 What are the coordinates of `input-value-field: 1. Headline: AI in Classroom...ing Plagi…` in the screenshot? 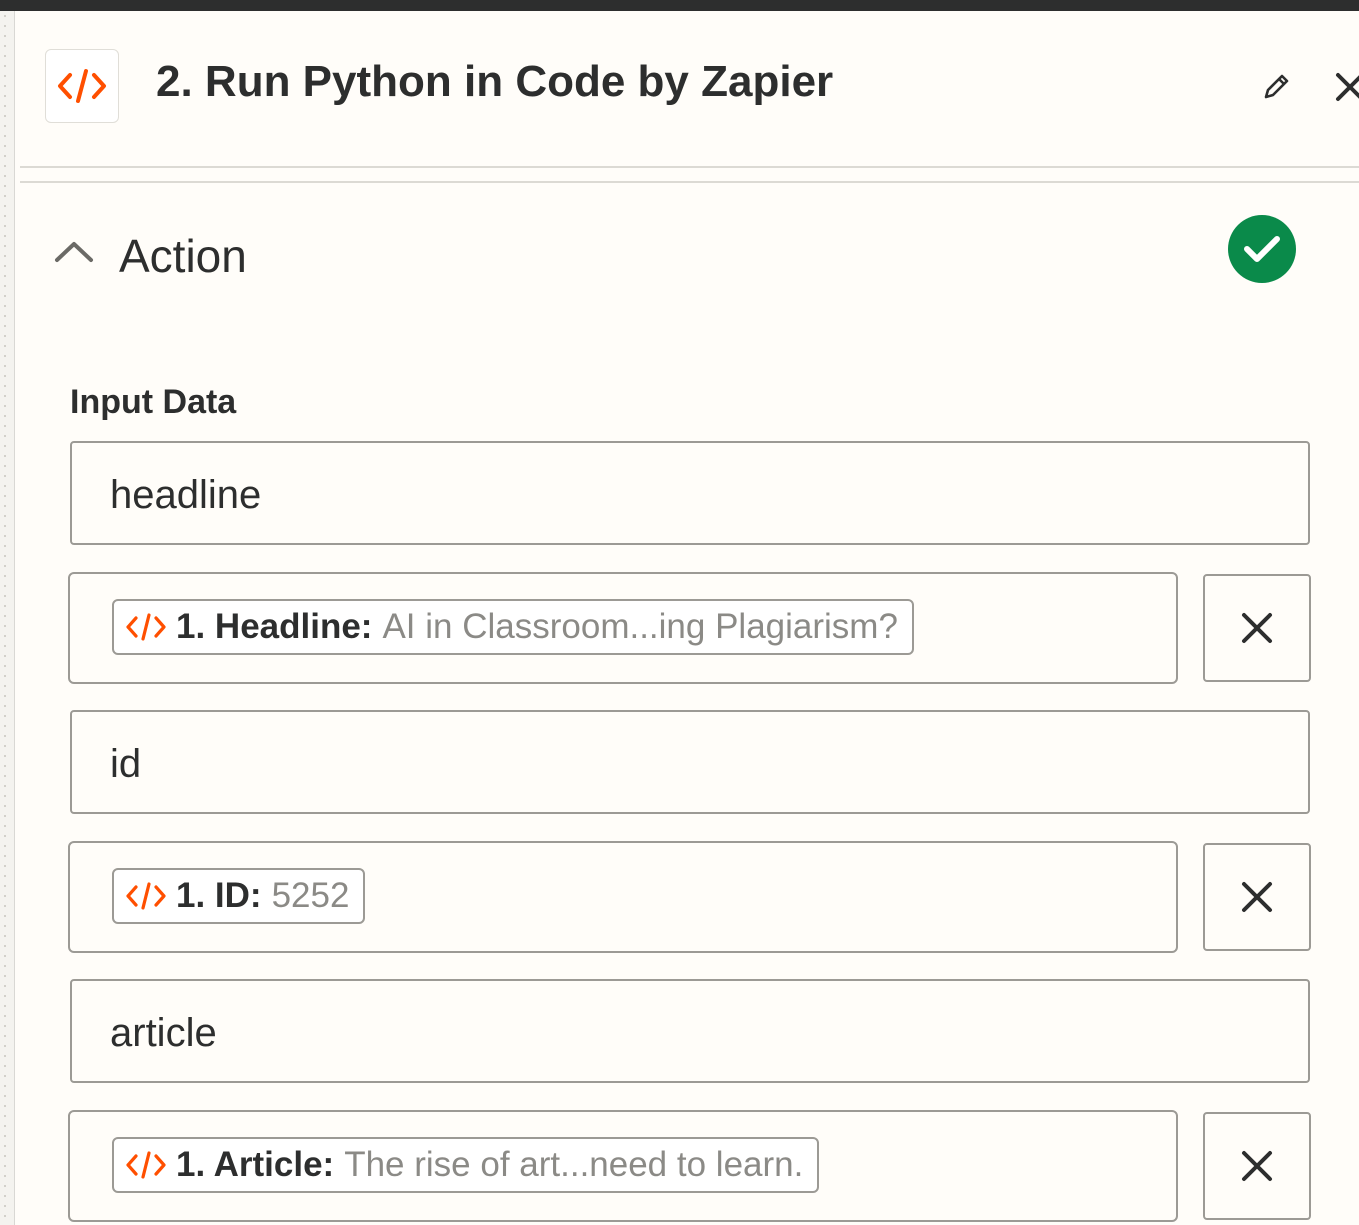 It's located at (623, 628).